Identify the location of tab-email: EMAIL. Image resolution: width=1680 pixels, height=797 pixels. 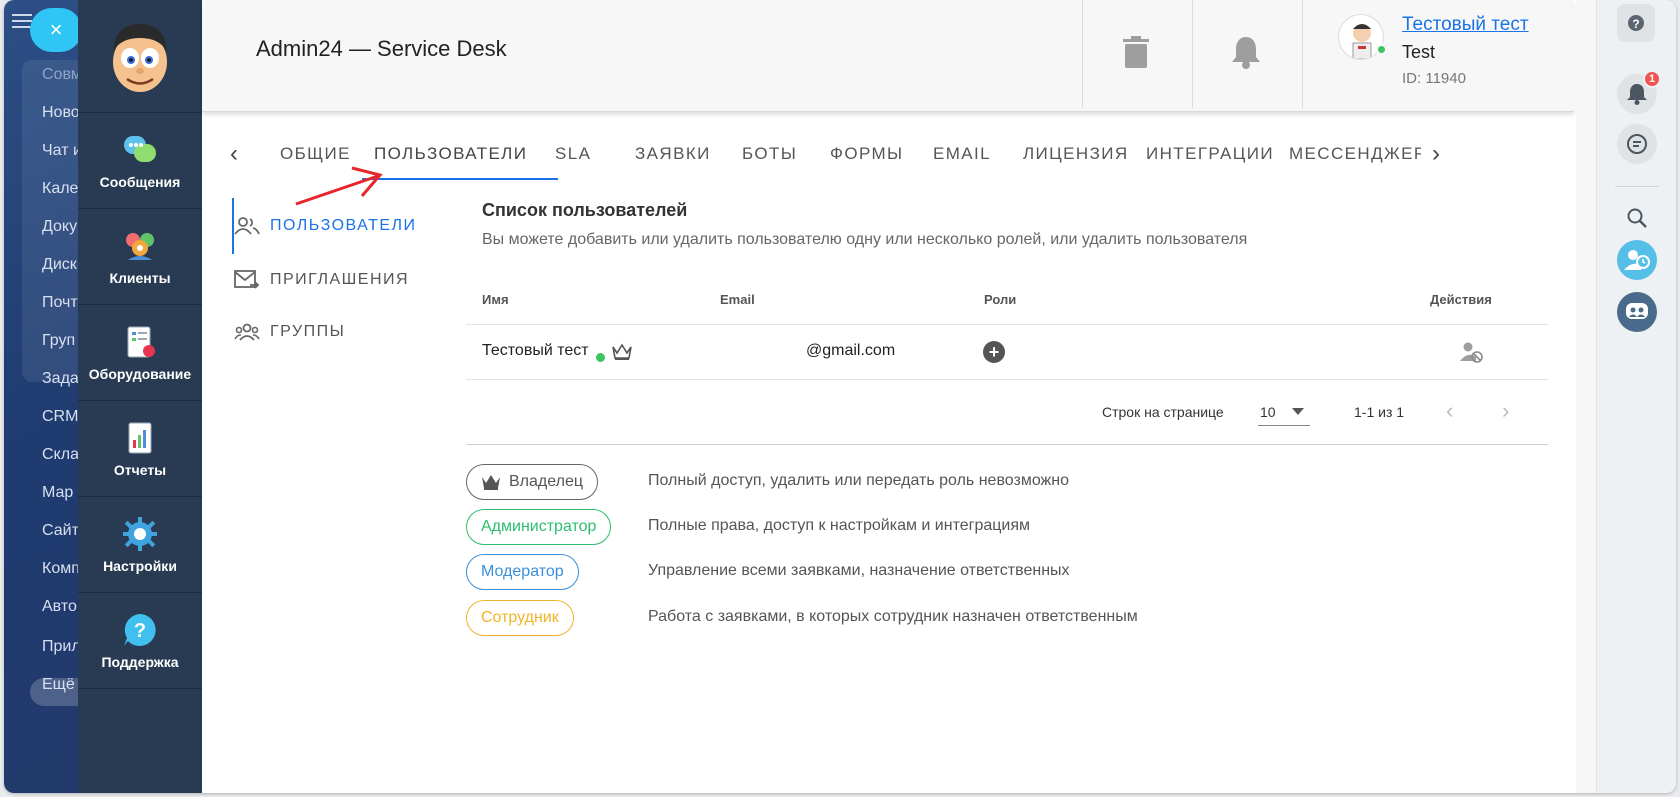
(962, 154).